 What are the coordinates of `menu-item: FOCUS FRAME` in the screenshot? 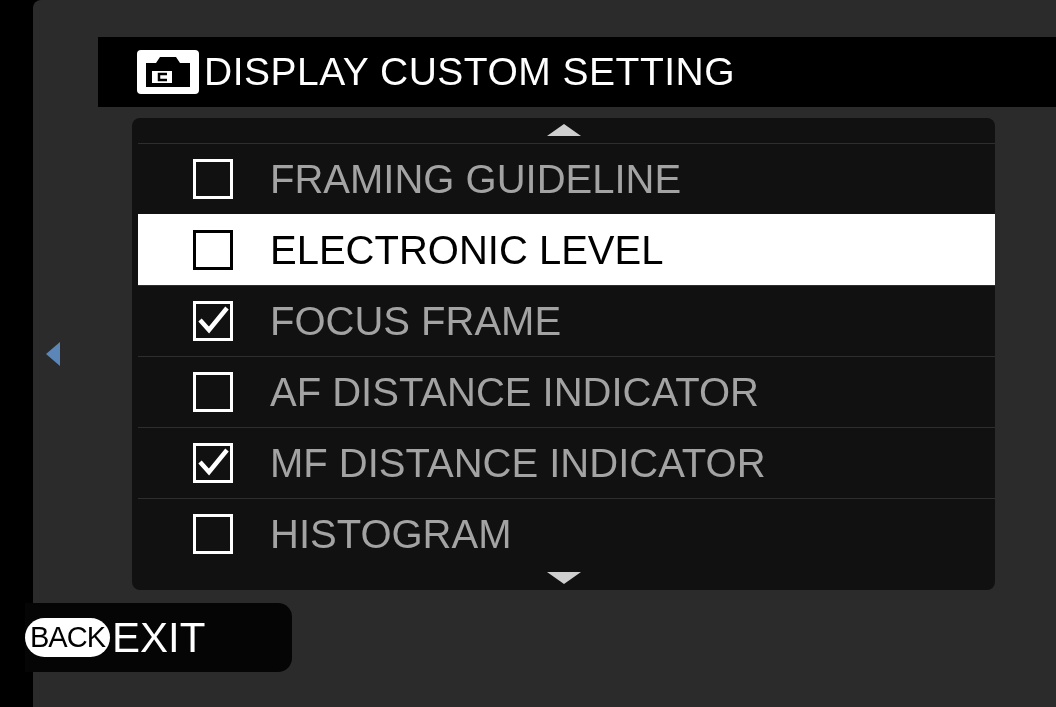 It's located at (566, 320).